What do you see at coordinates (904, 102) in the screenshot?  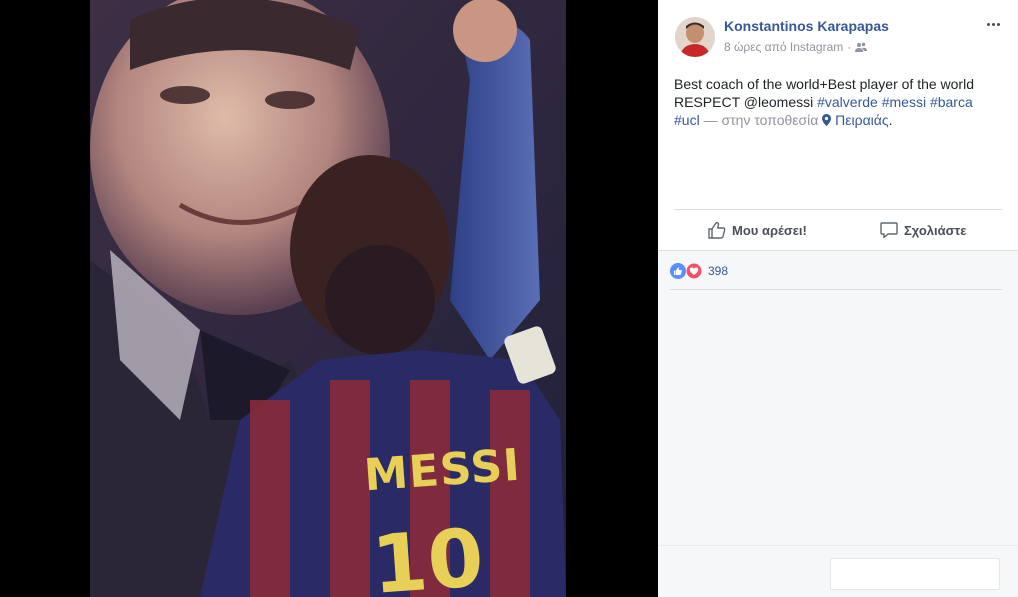 I see `hashtag-link: #messi` at bounding box center [904, 102].